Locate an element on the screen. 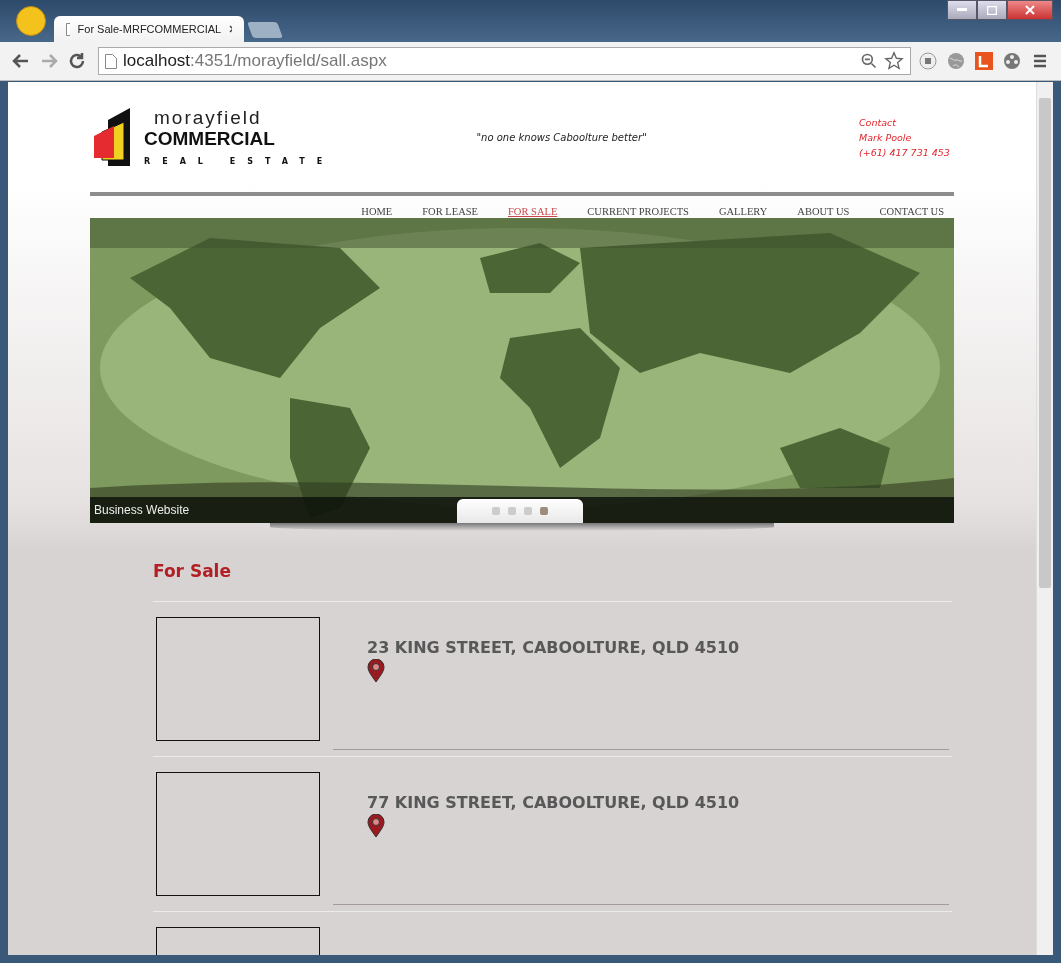 The image size is (1061, 963). new-tab-button is located at coordinates (265, 30).